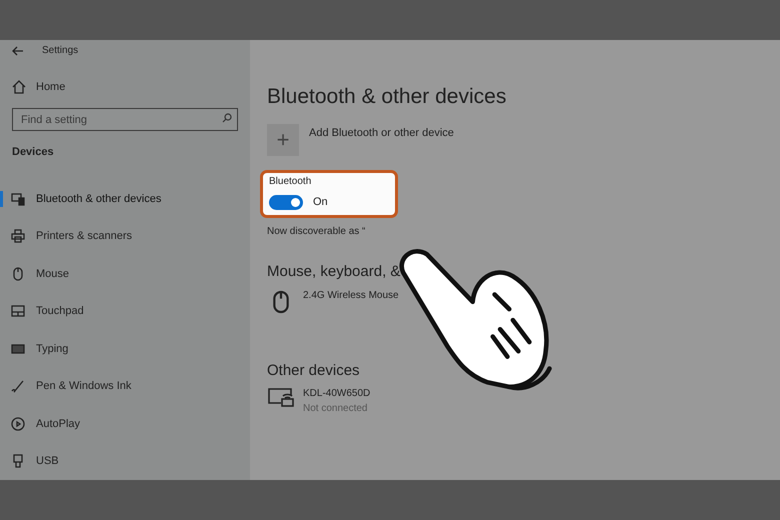 Image resolution: width=780 pixels, height=520 pixels. I want to click on sidebar-item: Typing, so click(52, 348).